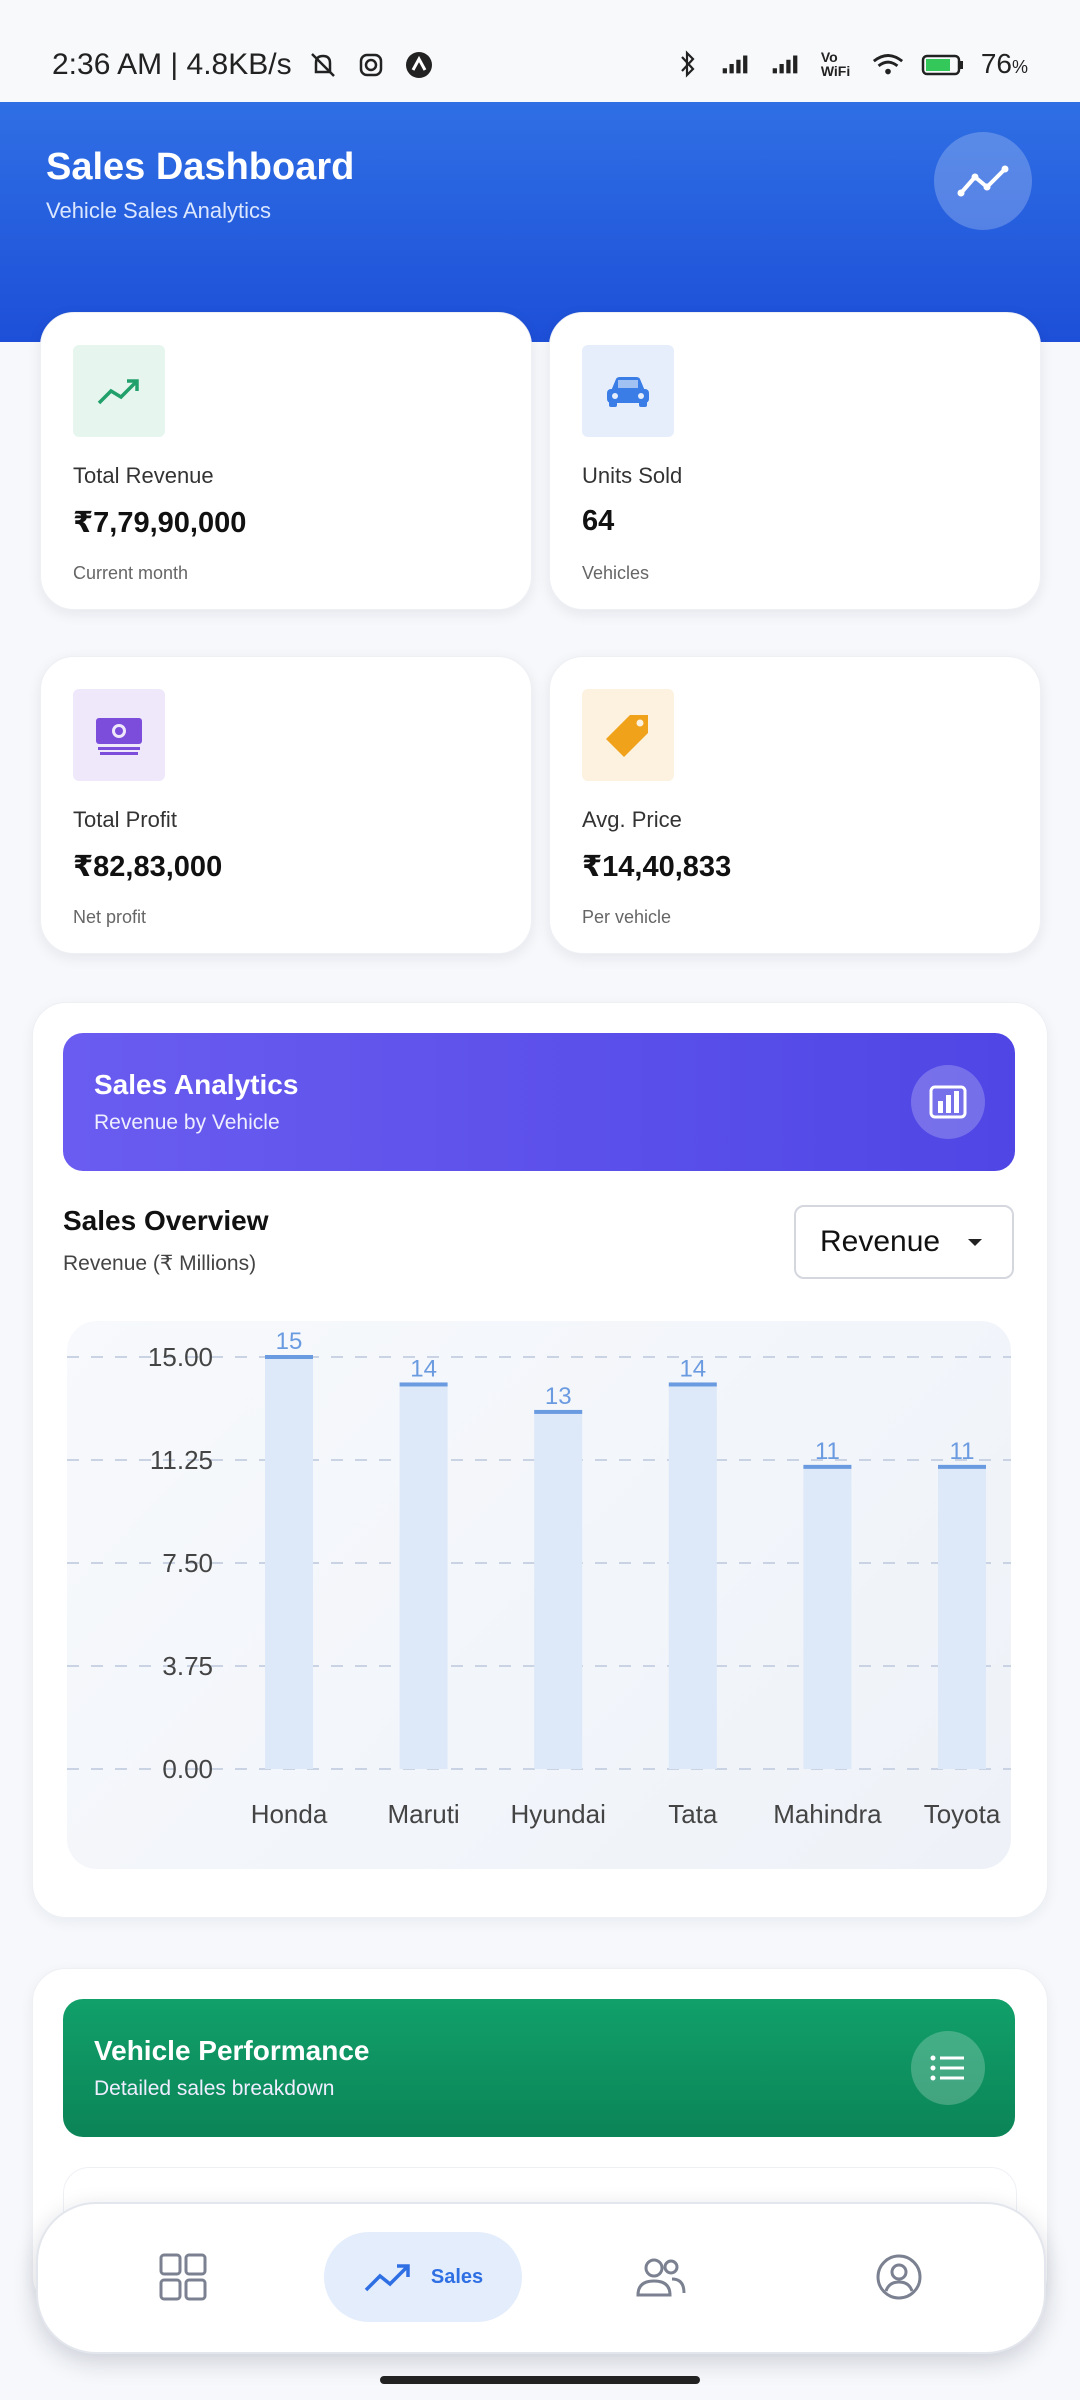 The width and height of the screenshot is (1080, 2400). Describe the element at coordinates (835, 64) in the screenshot. I see `vowifi-label: Vo WiFi` at that location.